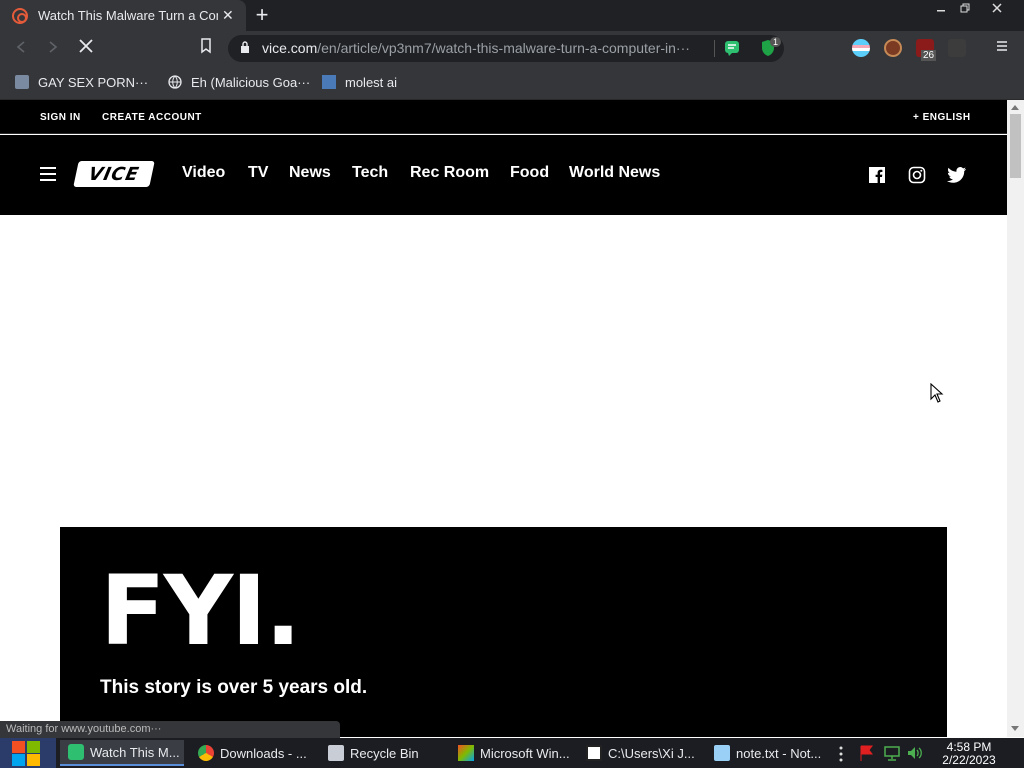 Image resolution: width=1024 pixels, height=768 pixels. I want to click on vice-favicon-icon, so click(20, 15).